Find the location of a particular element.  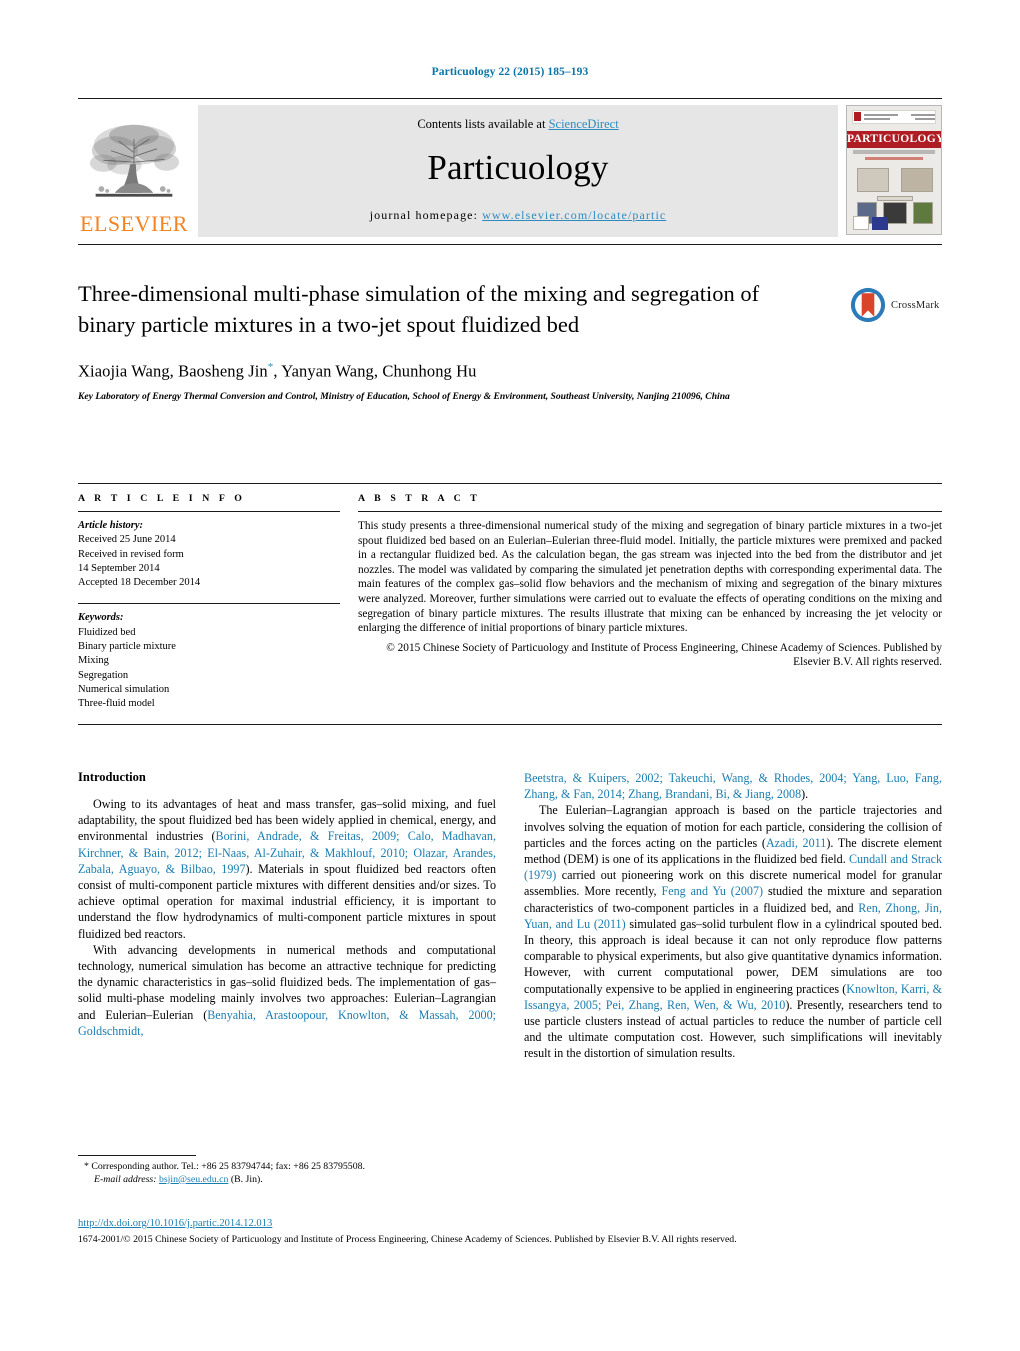

authors-tail: , Yanyan Wang, Chunhong Hu is located at coordinates (375, 371).